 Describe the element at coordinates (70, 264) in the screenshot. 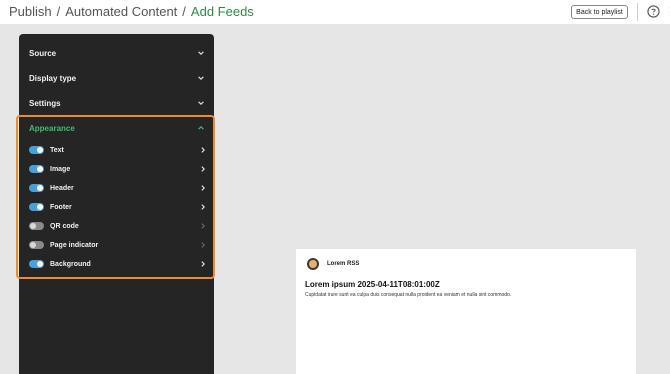

I see `item-label: Background` at that location.